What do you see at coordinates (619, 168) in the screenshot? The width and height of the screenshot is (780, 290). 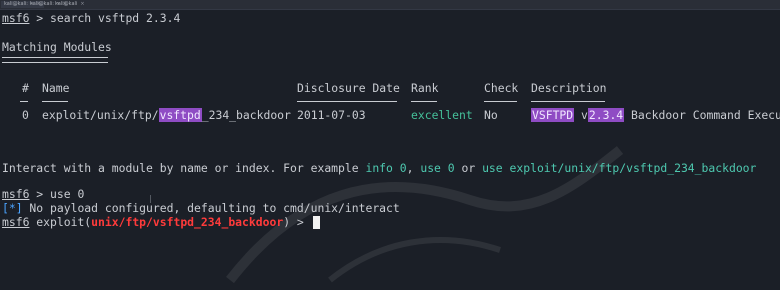 I see `hint-example: use exploit/unix/ftp/vsftpd_234_backdoor` at bounding box center [619, 168].